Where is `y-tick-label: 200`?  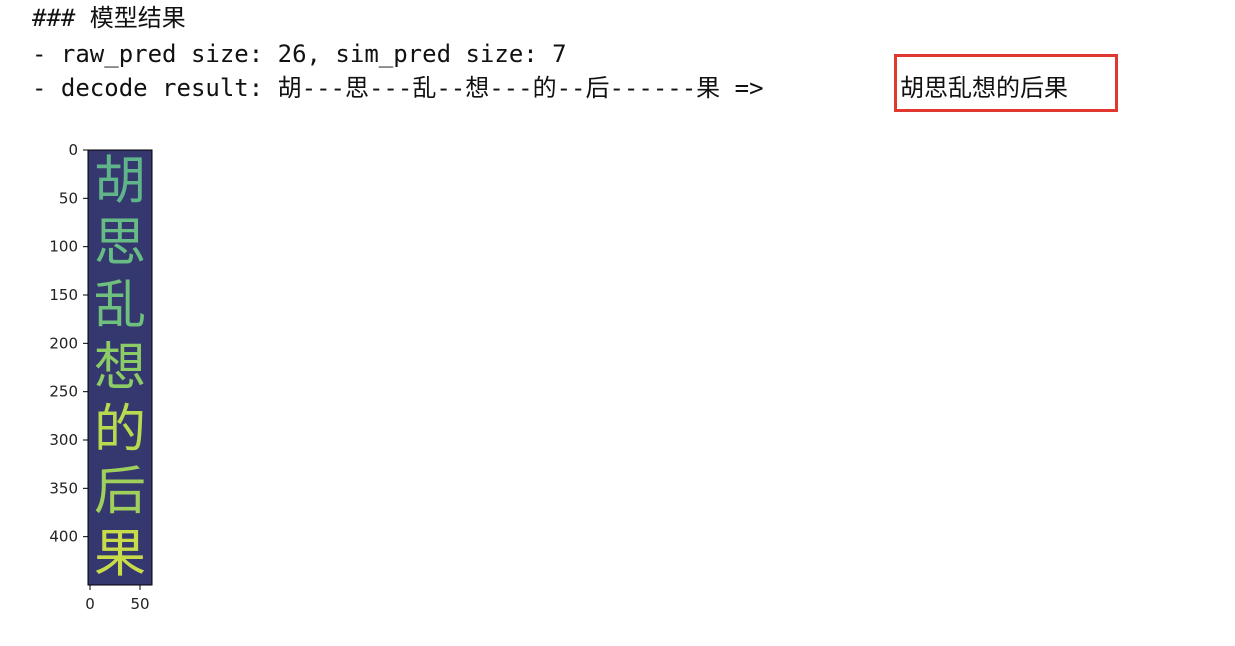
y-tick-label: 200 is located at coordinates (63, 343).